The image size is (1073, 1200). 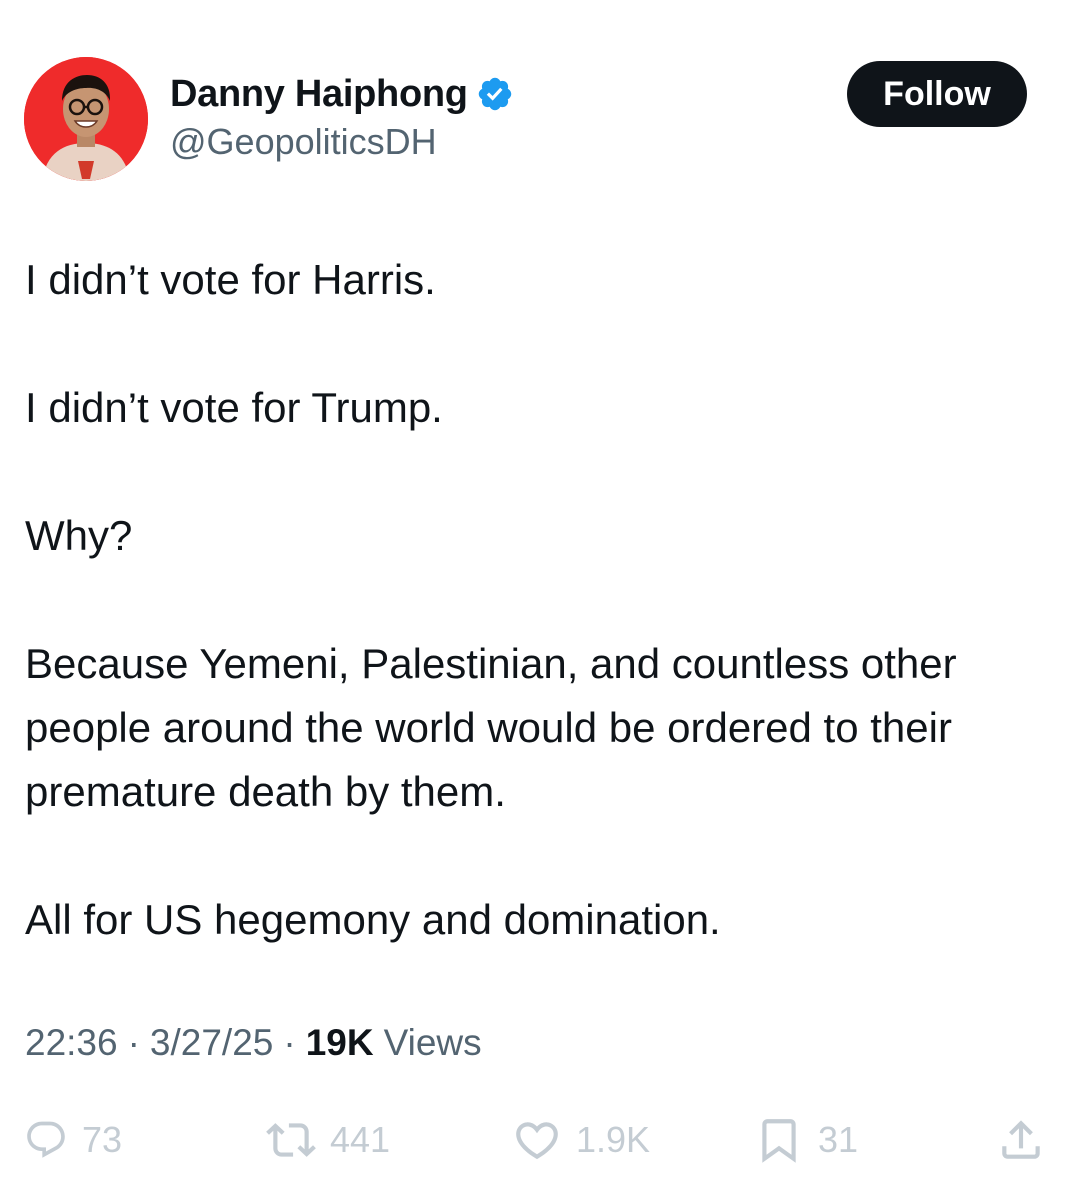 I want to click on display-name-row: Danny Haiphong, so click(x=342, y=94).